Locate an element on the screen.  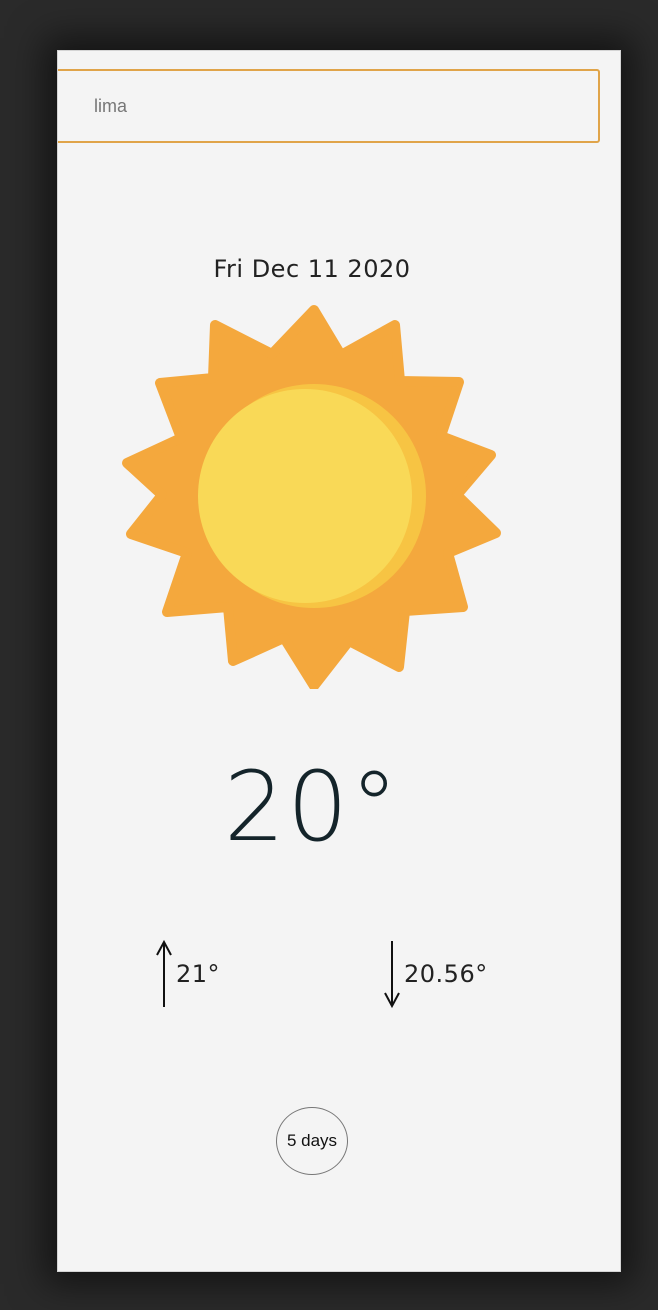
low-temperature: 20.56° is located at coordinates (435, 974).